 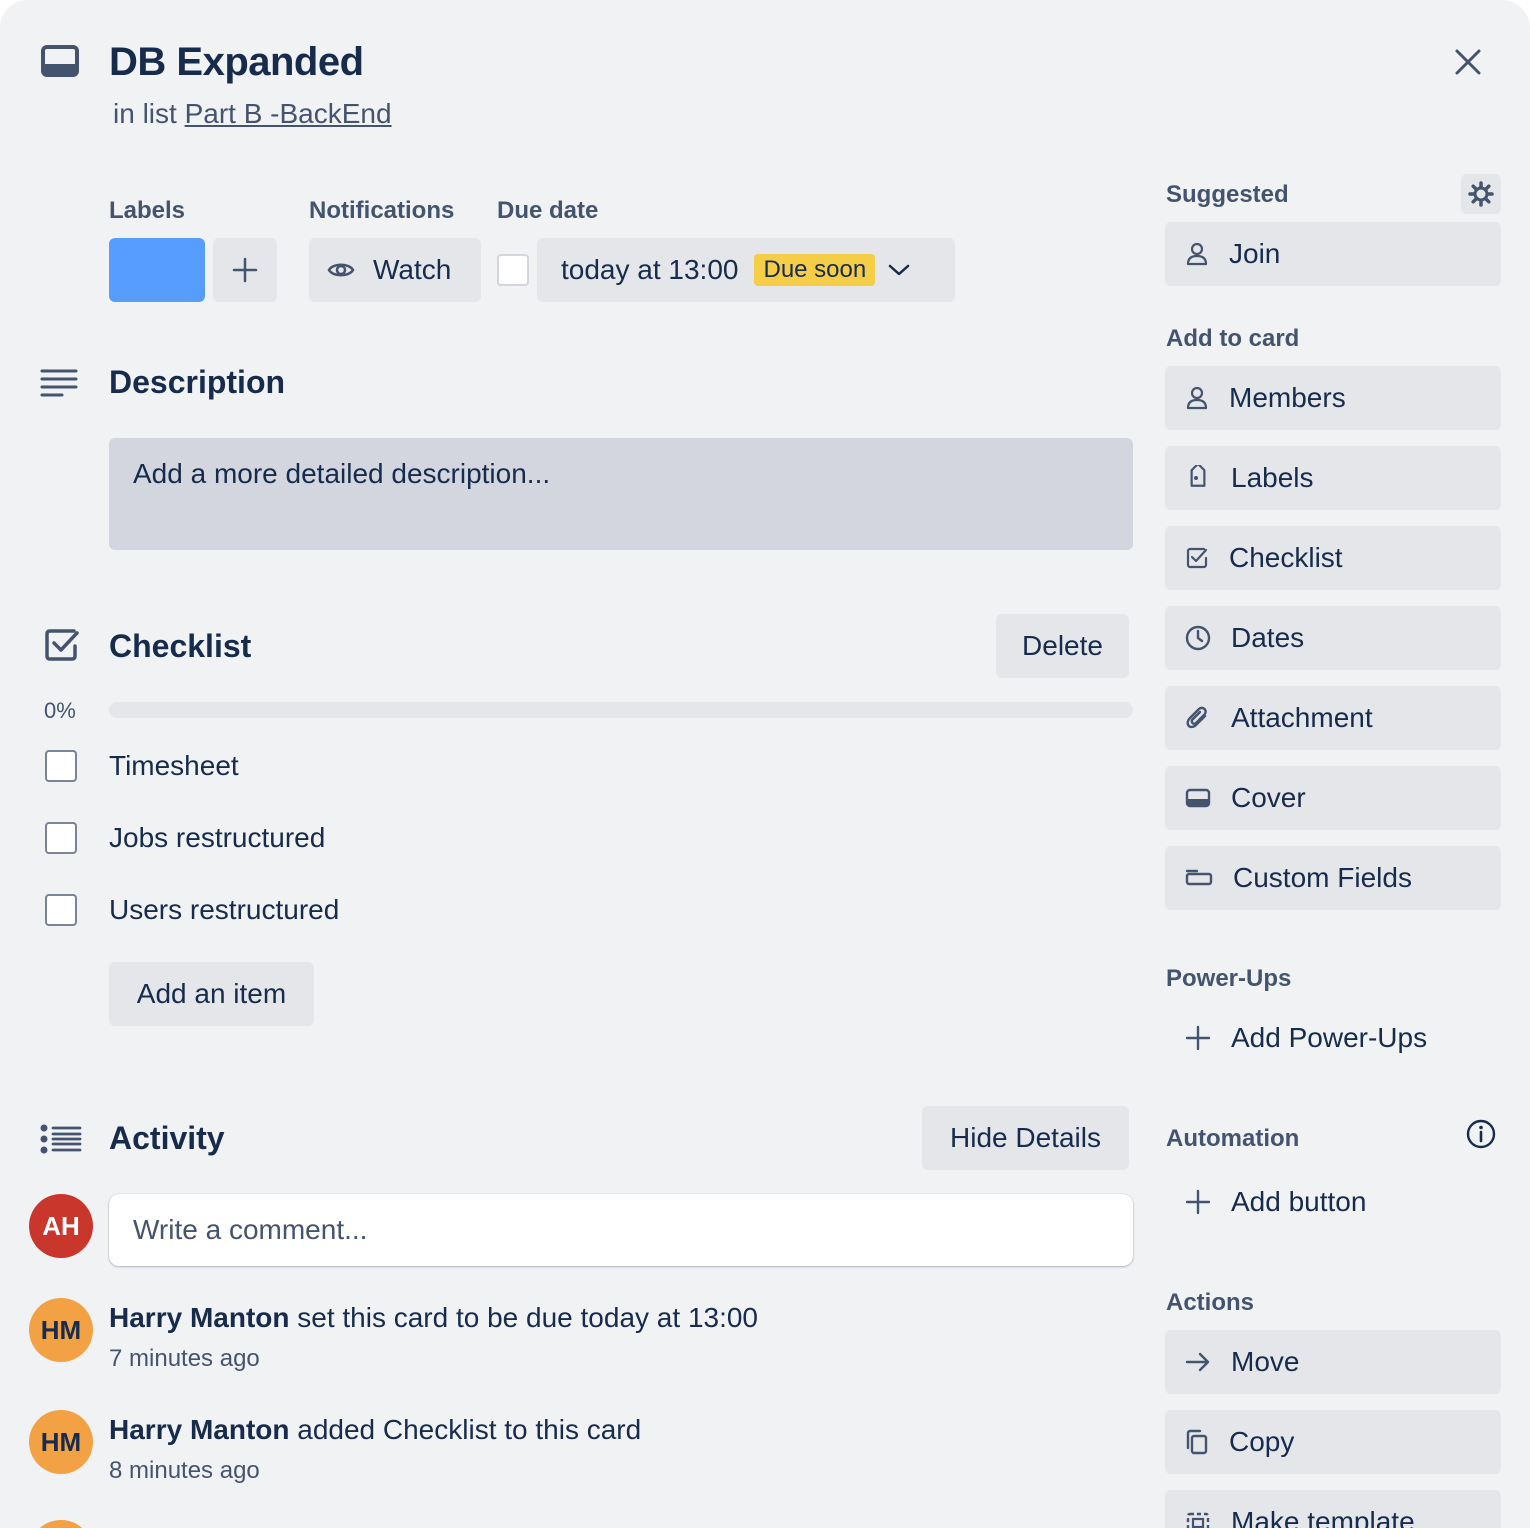 What do you see at coordinates (1286, 557) in the screenshot?
I see `checklist-label: Checklist` at bounding box center [1286, 557].